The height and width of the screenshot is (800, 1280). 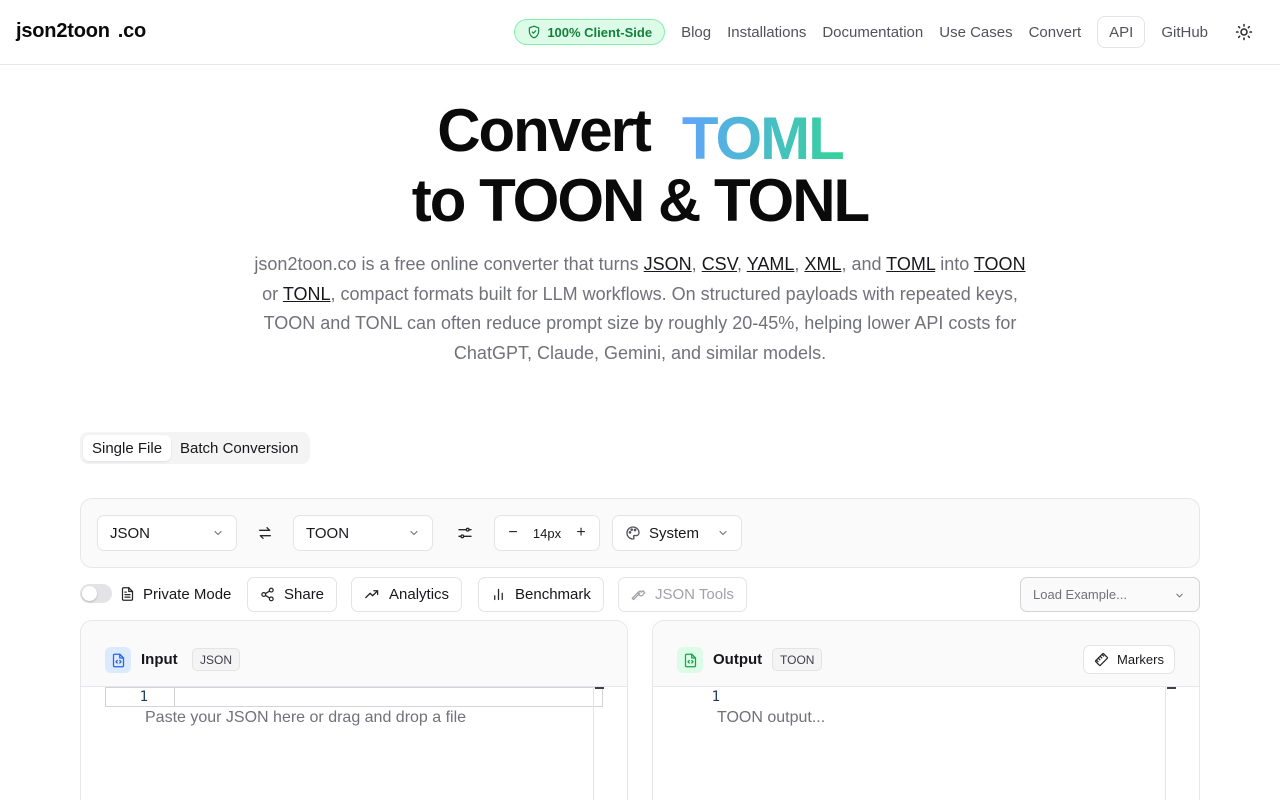 I want to click on analytics-label: Analytics, so click(x=419, y=594).